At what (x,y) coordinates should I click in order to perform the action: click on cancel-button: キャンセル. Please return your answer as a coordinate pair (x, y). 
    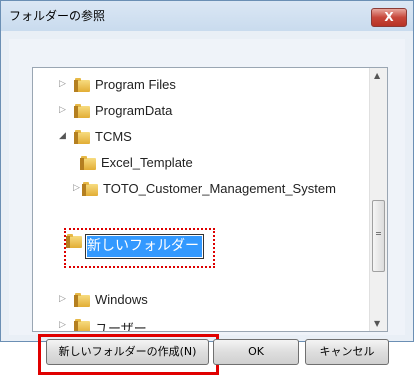
    Looking at the image, I should click on (347, 352).